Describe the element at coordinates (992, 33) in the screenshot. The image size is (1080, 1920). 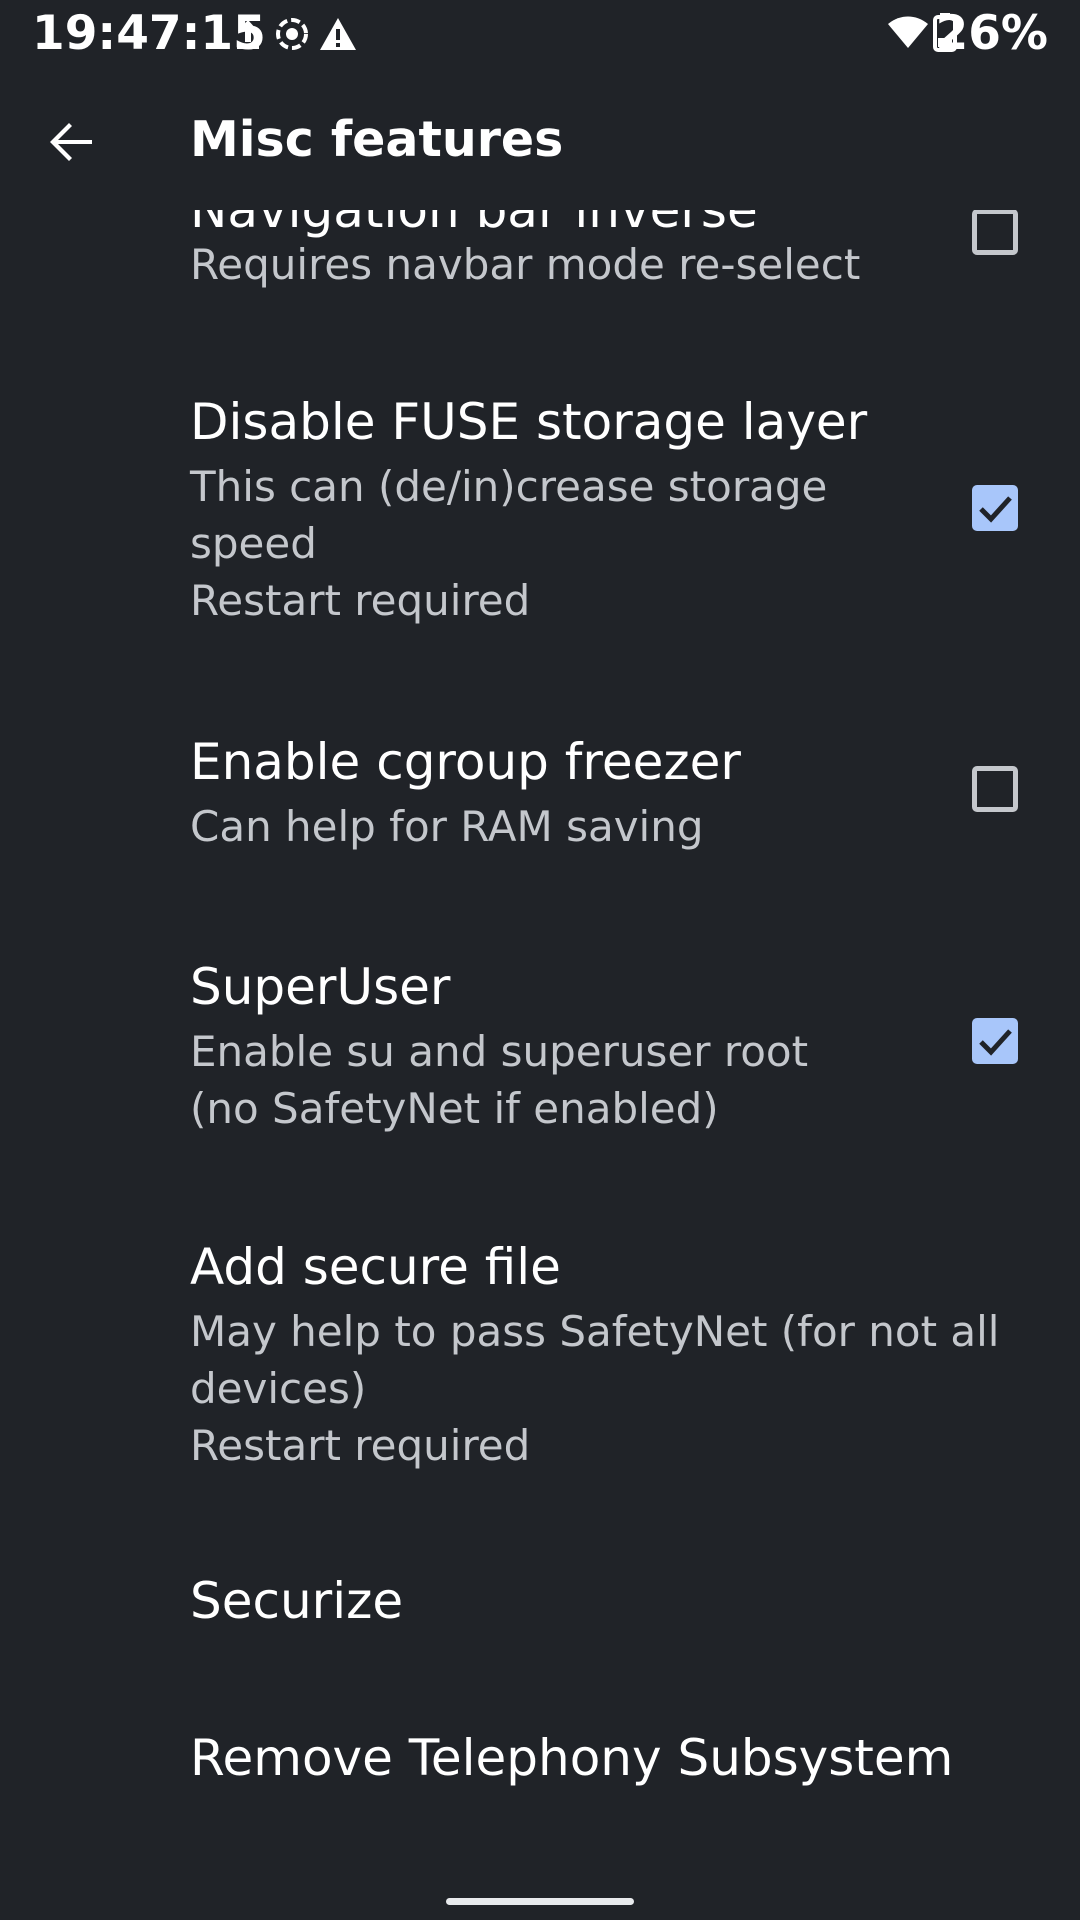
I see `battery-percent: 26%` at that location.